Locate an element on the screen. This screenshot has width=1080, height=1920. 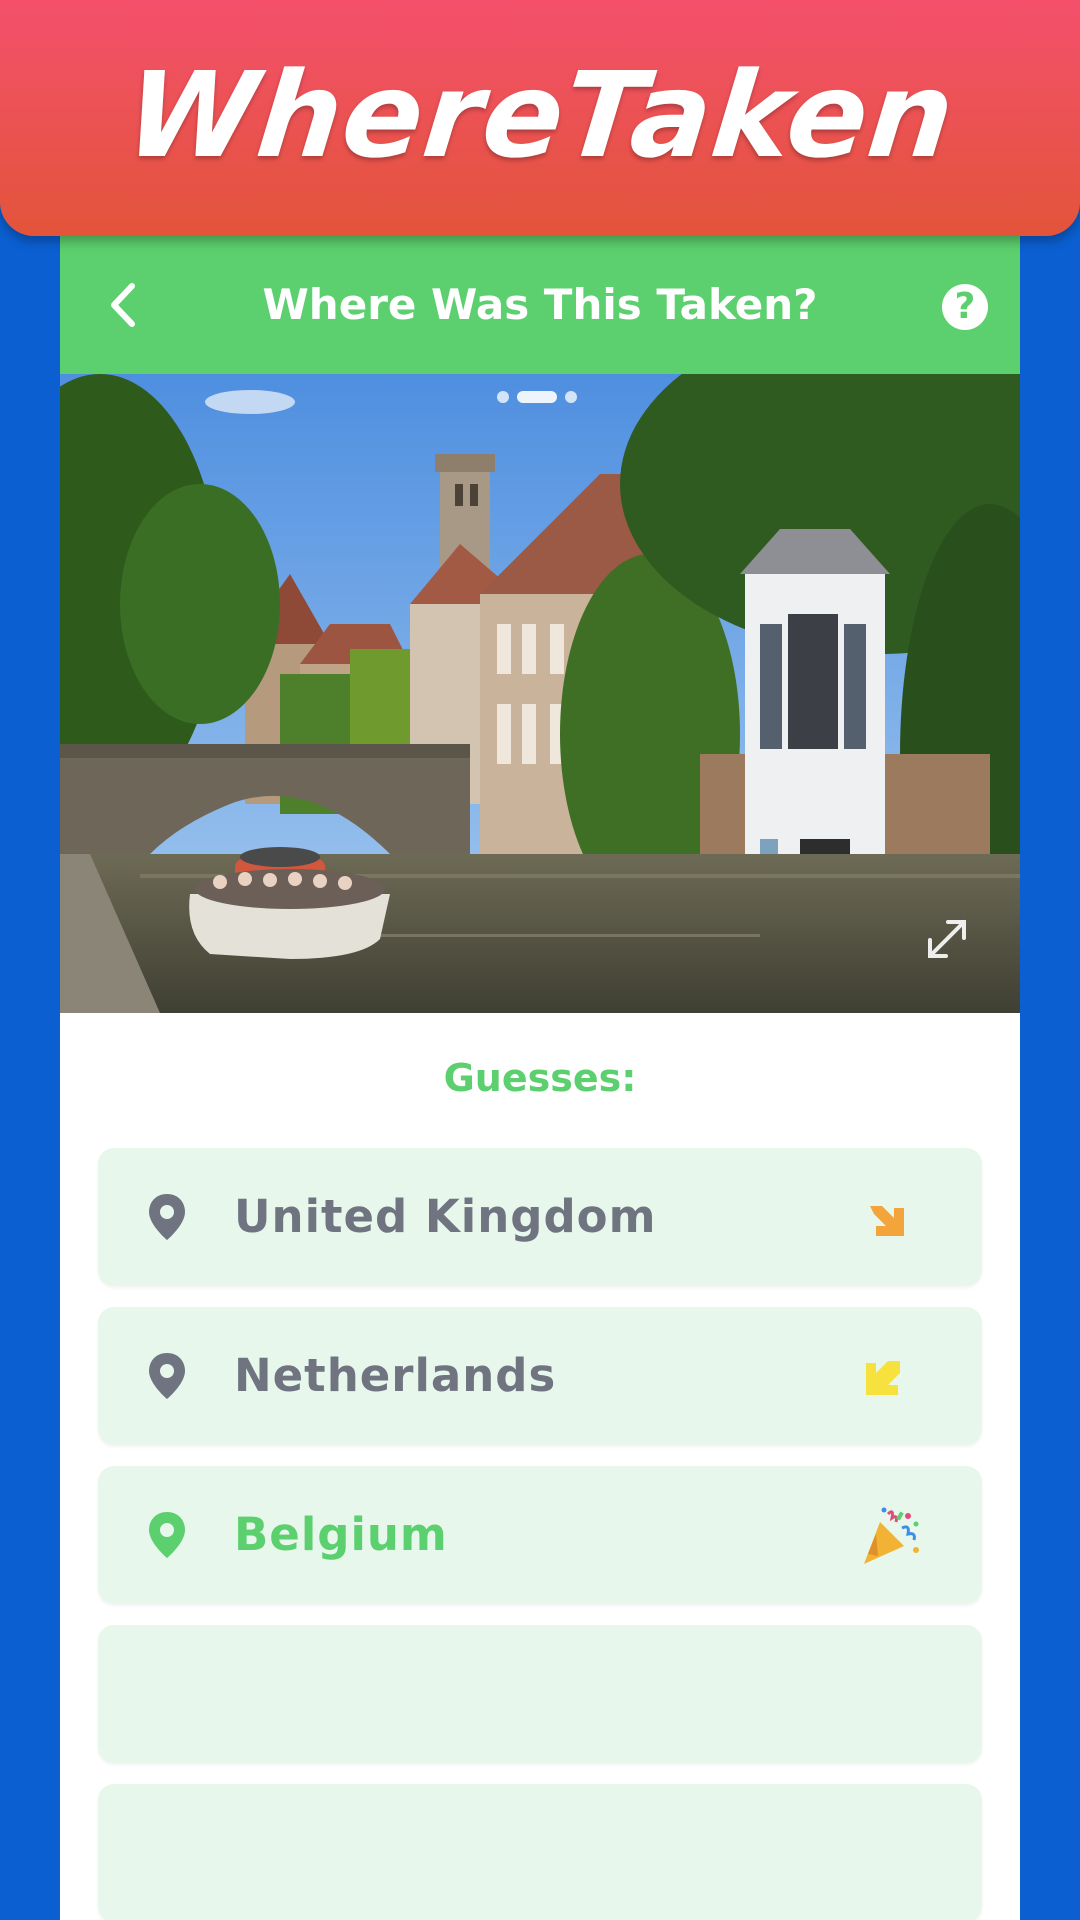
guess-row: United Kingdom is located at coordinates (540, 1217).